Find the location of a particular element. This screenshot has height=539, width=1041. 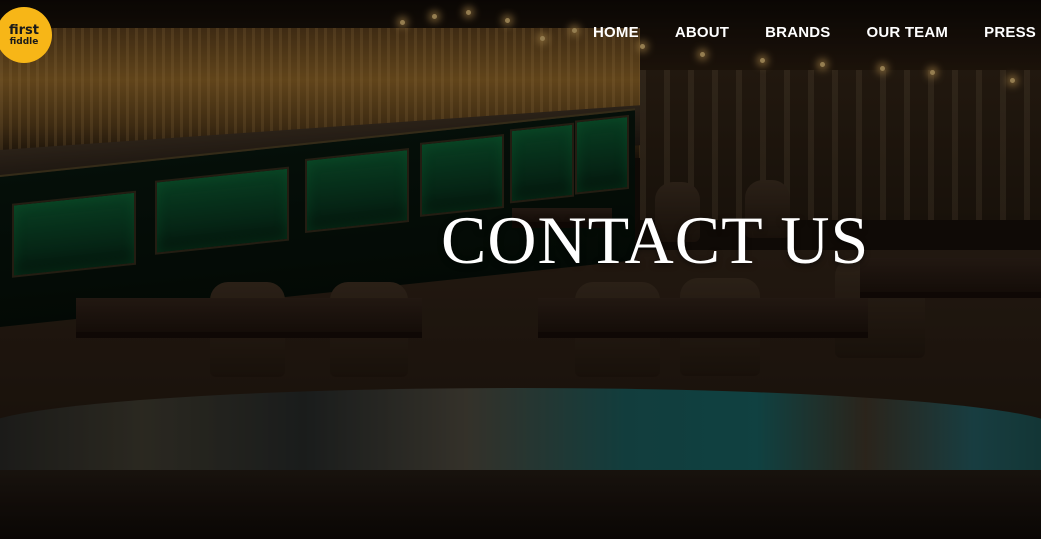

main-nav: HOME ABOUT BRANDS OUR TEAM PRESS RE is located at coordinates (817, 32).